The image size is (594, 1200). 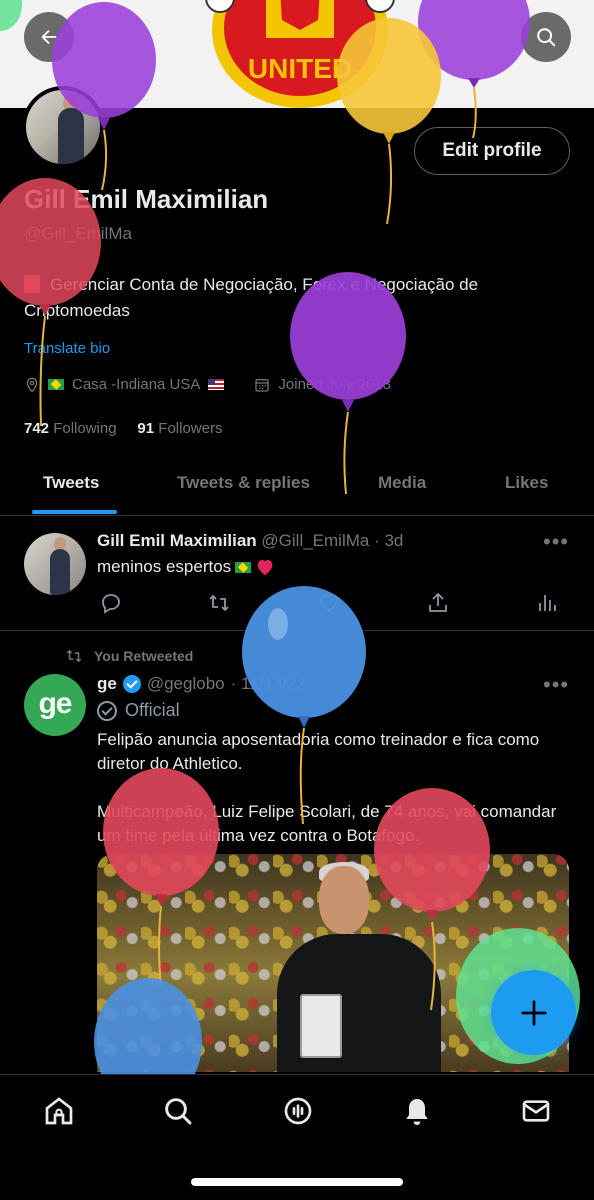 What do you see at coordinates (74, 512) in the screenshot?
I see `active-tab-indicator` at bounding box center [74, 512].